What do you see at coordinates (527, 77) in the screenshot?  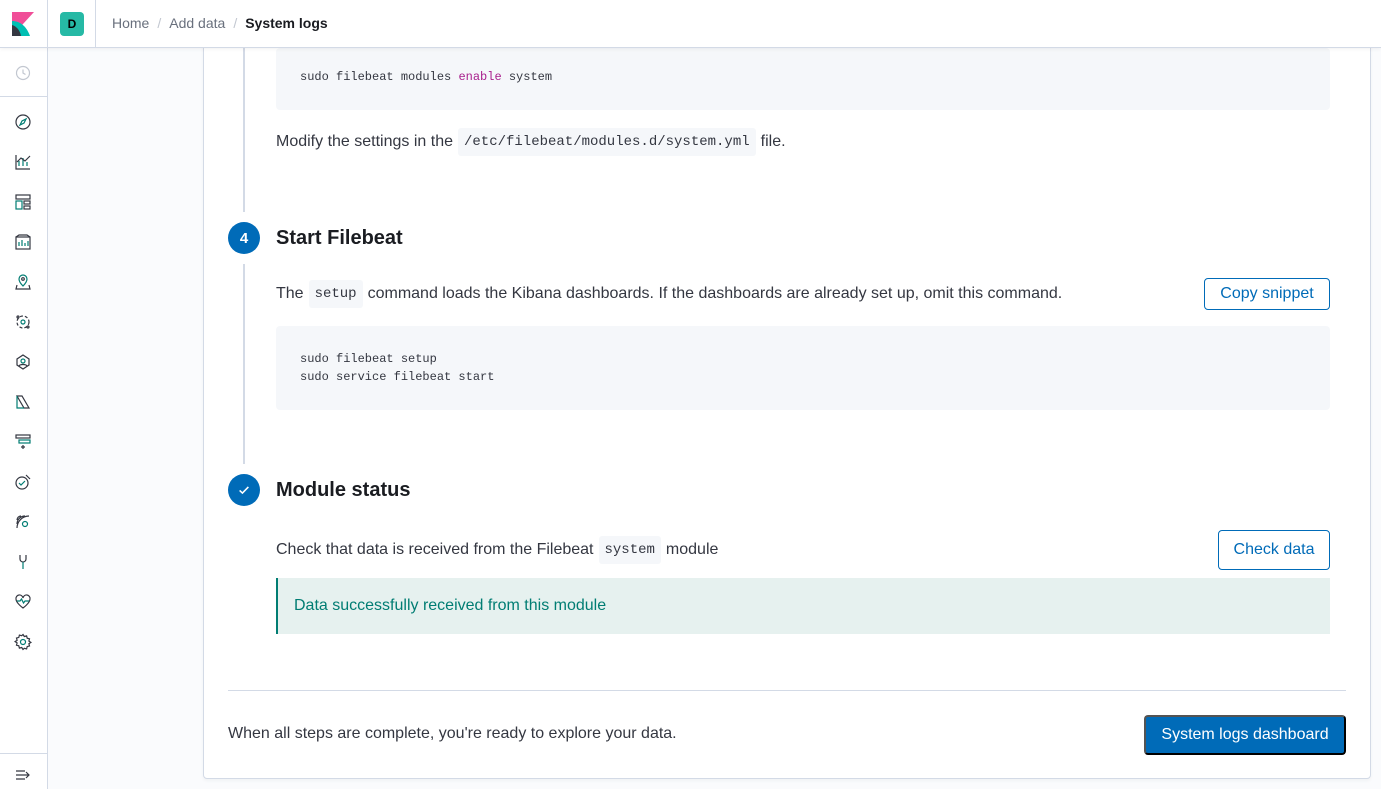 I see `code-argument: system` at bounding box center [527, 77].